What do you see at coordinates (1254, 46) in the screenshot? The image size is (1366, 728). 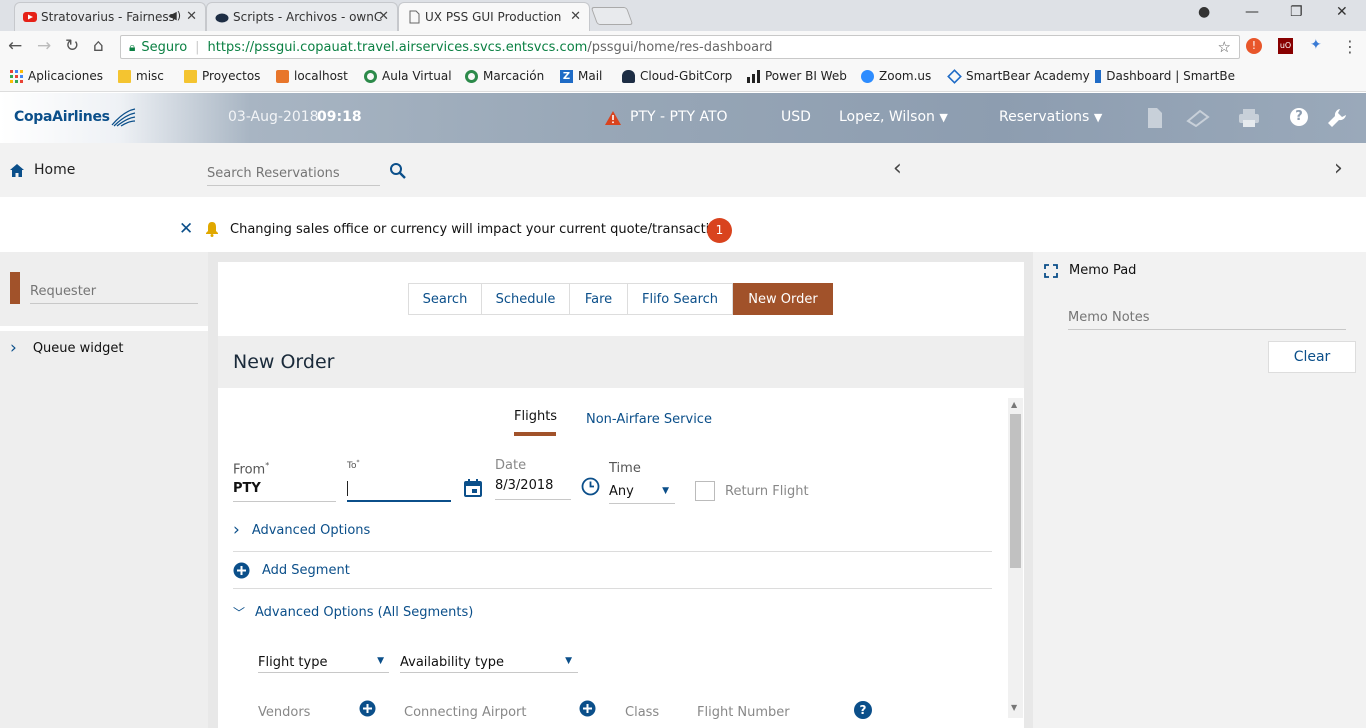 I see `extension-alert-icon: !` at bounding box center [1254, 46].